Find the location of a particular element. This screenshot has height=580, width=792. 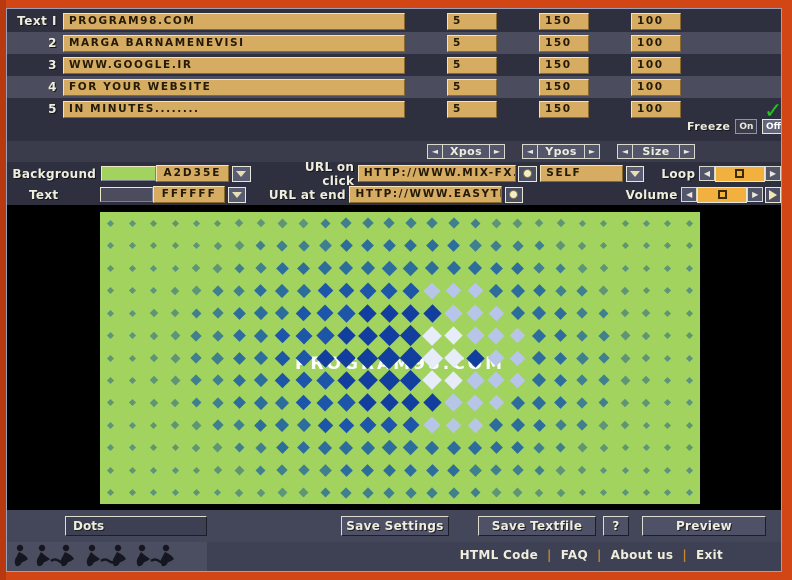

loop-slider-knob is located at coordinates (740, 173).